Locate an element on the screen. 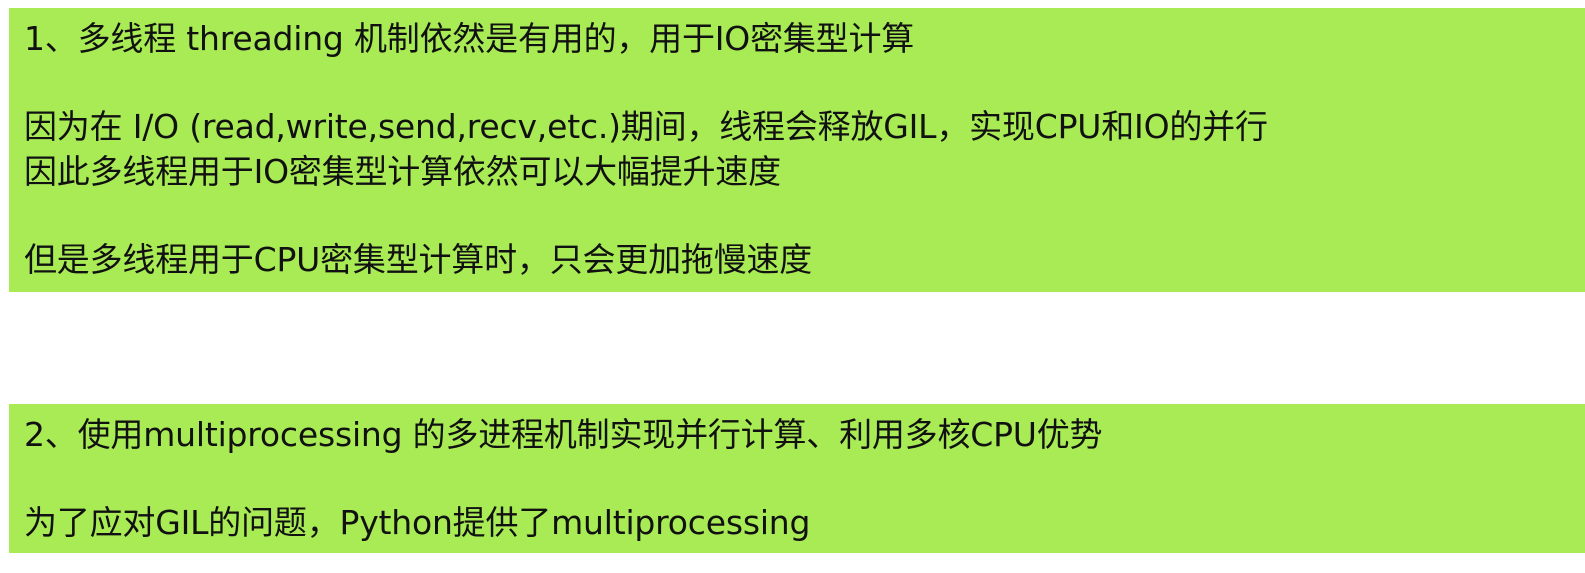 The image size is (1585, 573). cpu-slowdown-text: 但是多线程用于CPU密集型计算时，只会更加拖慢速度 is located at coordinates (418, 259).